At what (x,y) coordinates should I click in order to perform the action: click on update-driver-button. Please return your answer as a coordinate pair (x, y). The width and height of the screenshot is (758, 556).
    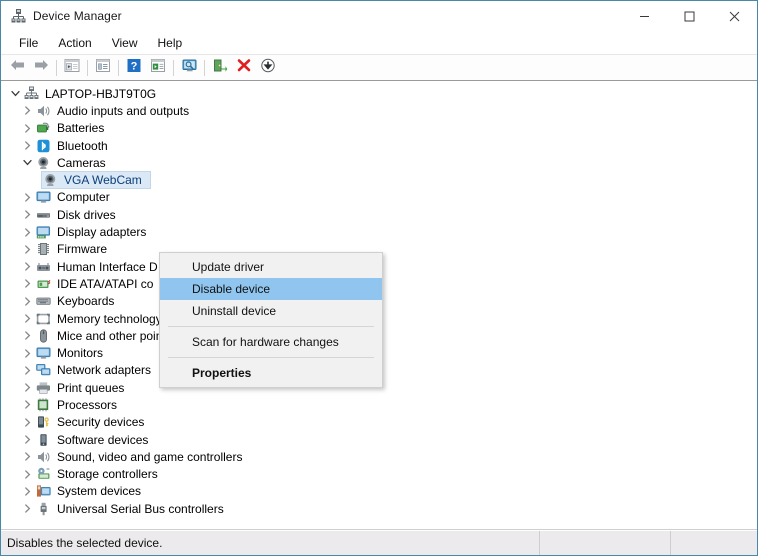
    Looking at the image, I should click on (220, 68).